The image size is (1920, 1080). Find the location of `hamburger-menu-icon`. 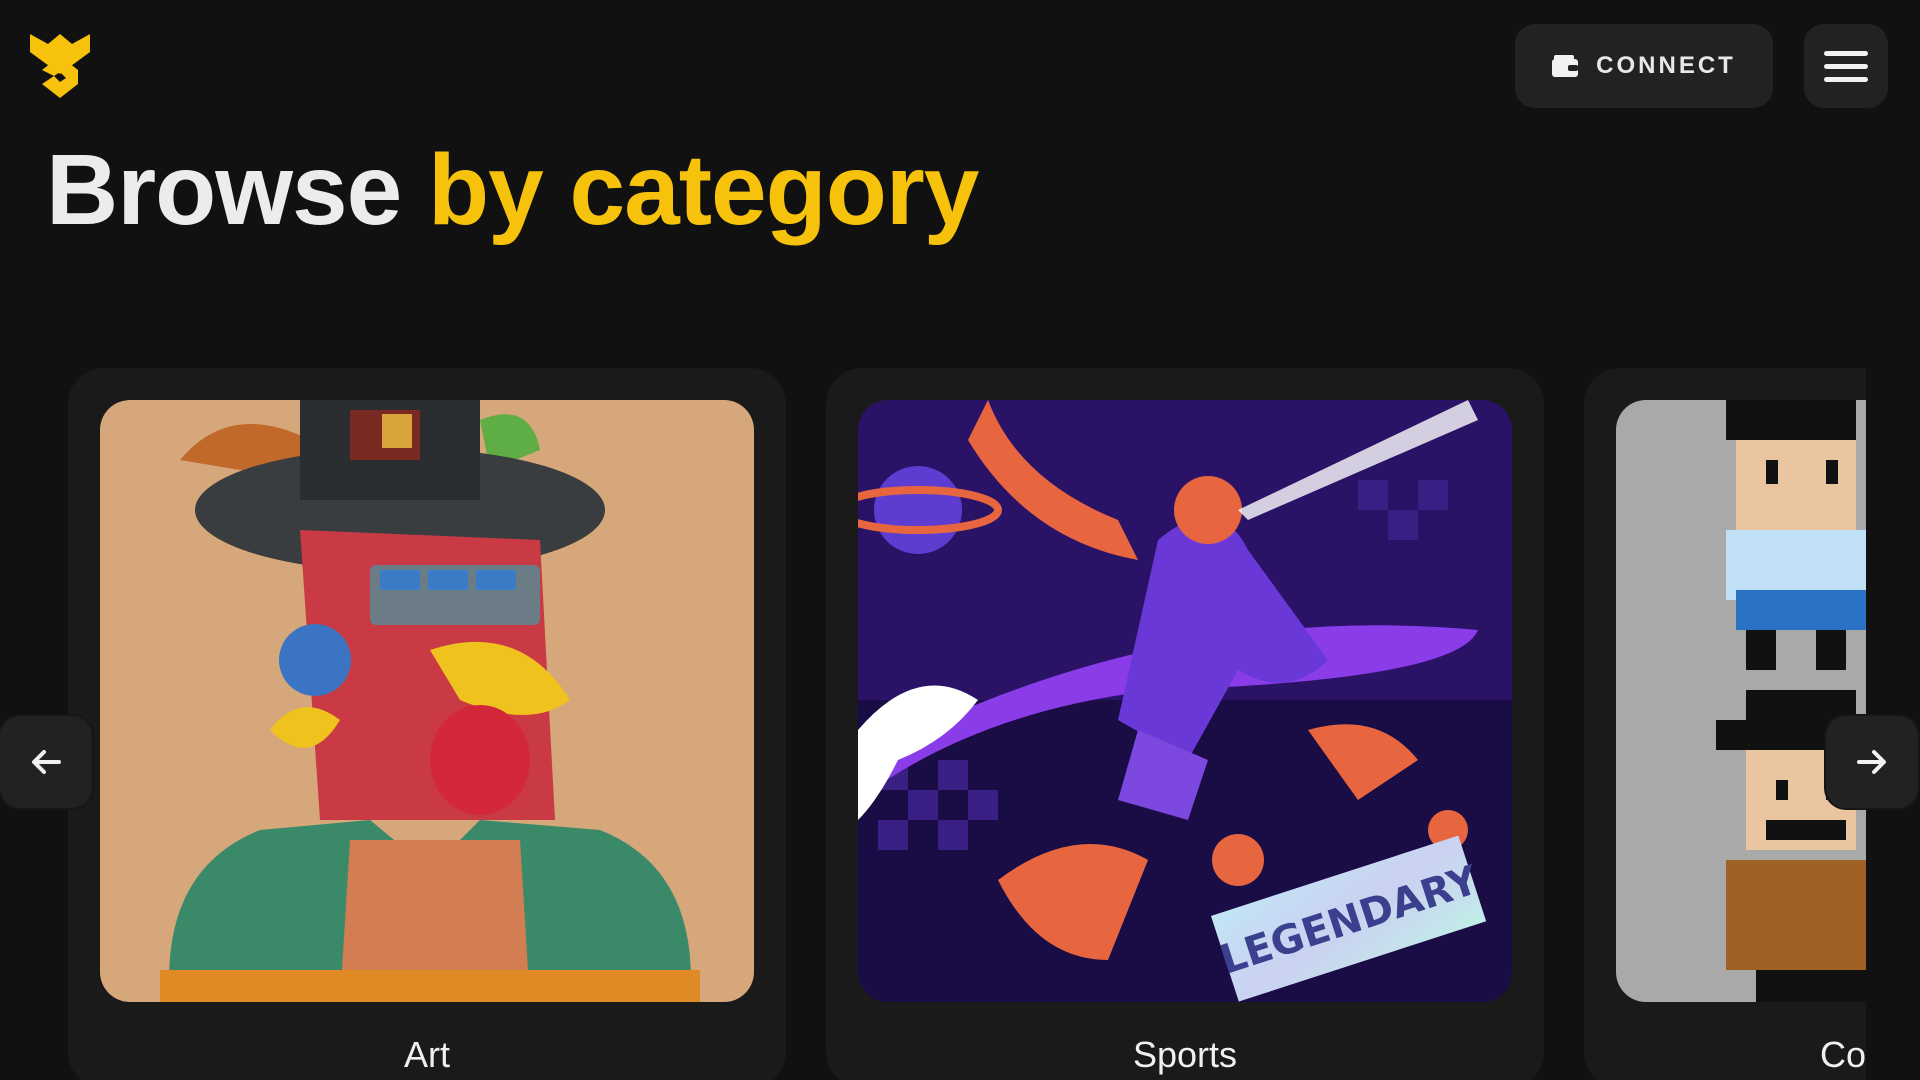

hamburger-menu-icon is located at coordinates (1846, 53).